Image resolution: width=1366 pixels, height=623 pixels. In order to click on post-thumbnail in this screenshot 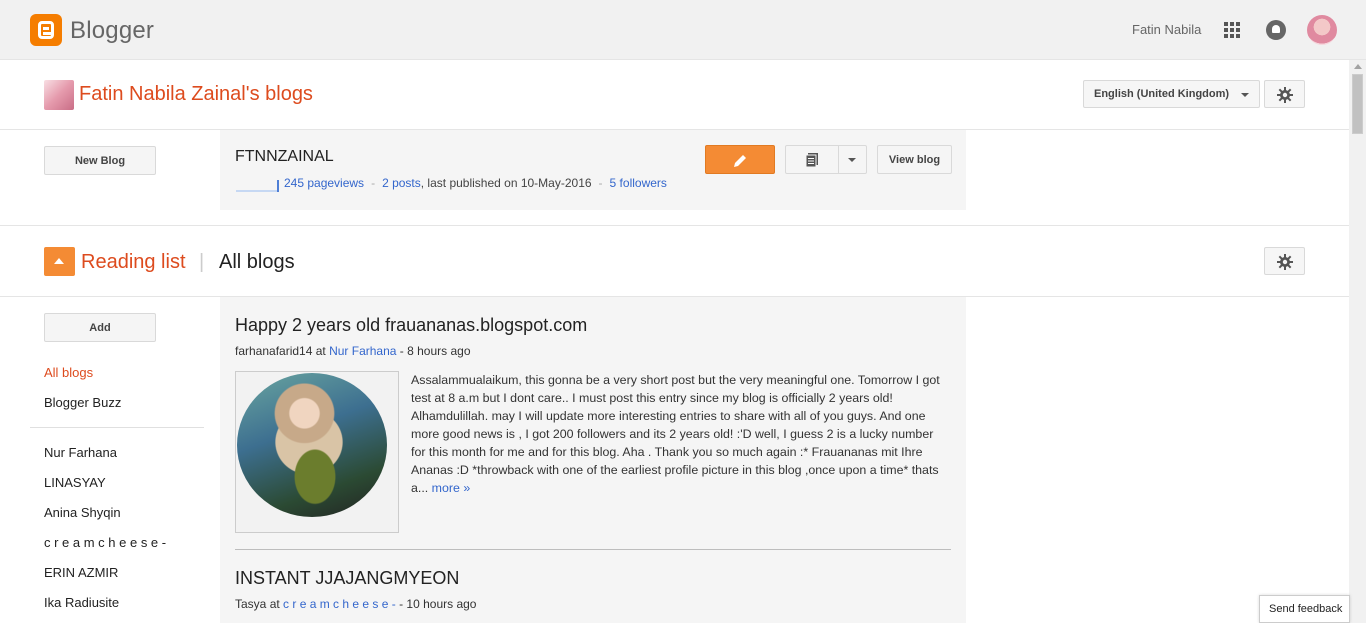, I will do `click(317, 452)`.